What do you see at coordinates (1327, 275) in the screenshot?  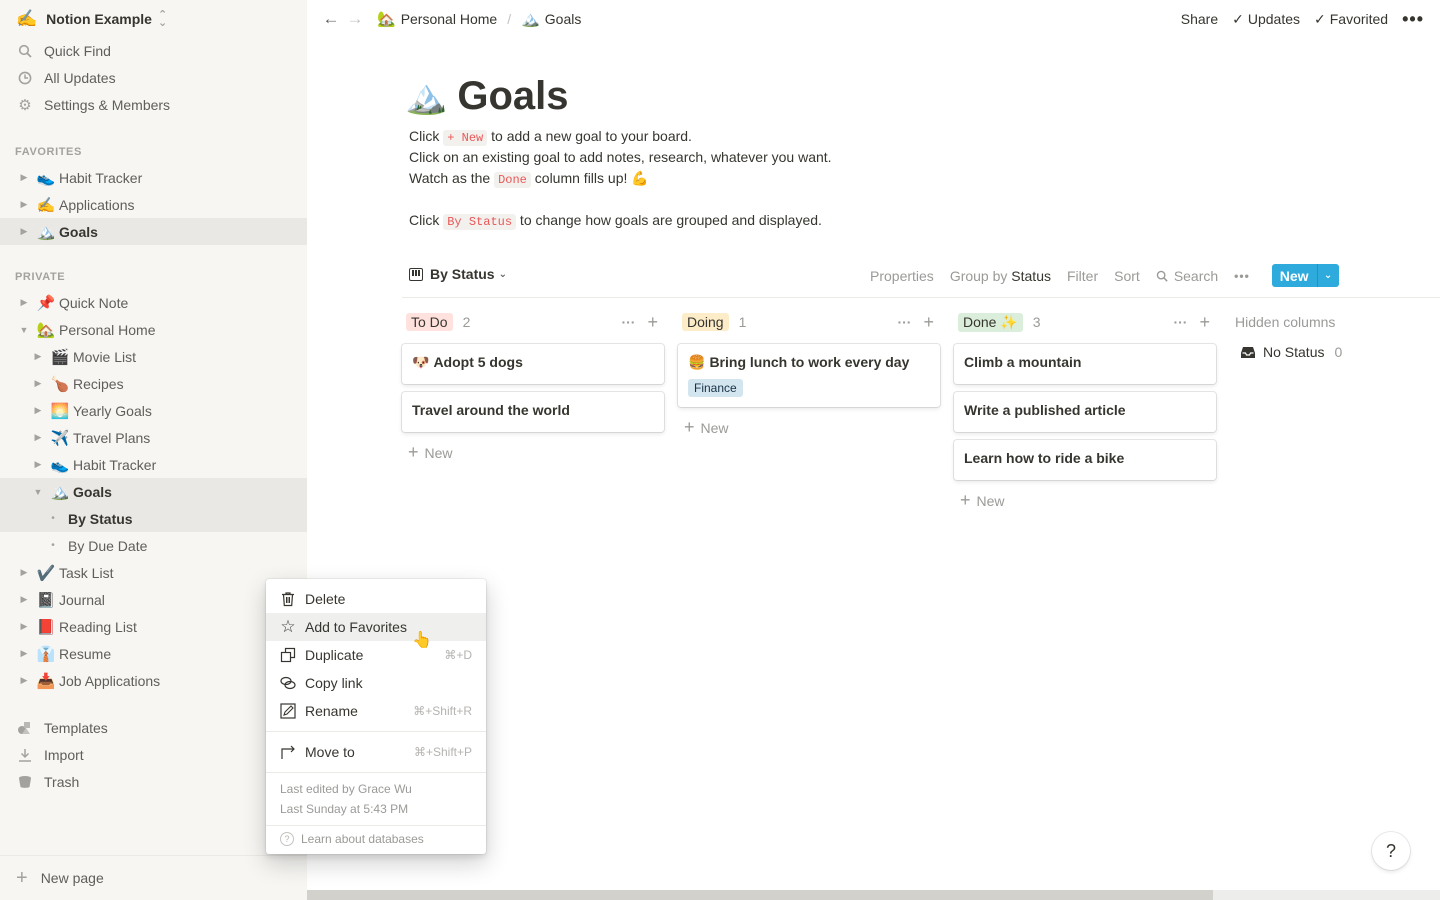 I see `new-dropdown-chevron-icon: ⌄` at bounding box center [1327, 275].